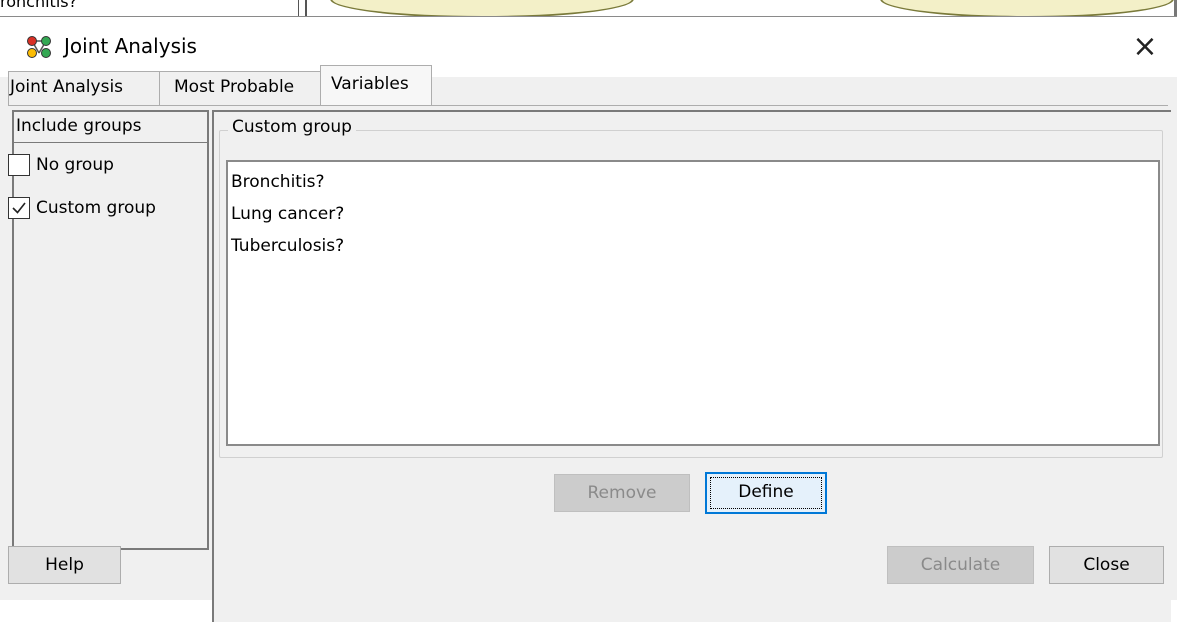 This screenshot has width=1177, height=622. I want to click on custom-group-option: Custom group, so click(82, 208).